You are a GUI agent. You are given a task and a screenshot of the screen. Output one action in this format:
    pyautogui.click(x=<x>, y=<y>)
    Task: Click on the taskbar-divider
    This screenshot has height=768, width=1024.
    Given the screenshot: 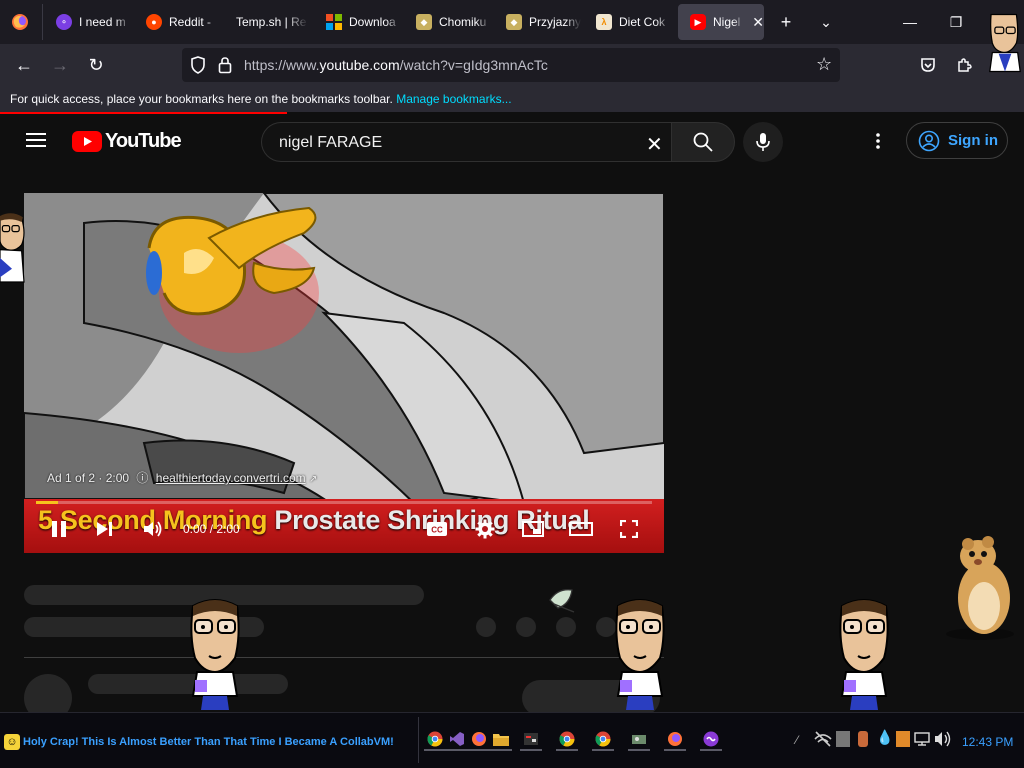 What is the action you would take?
    pyautogui.click(x=418, y=740)
    